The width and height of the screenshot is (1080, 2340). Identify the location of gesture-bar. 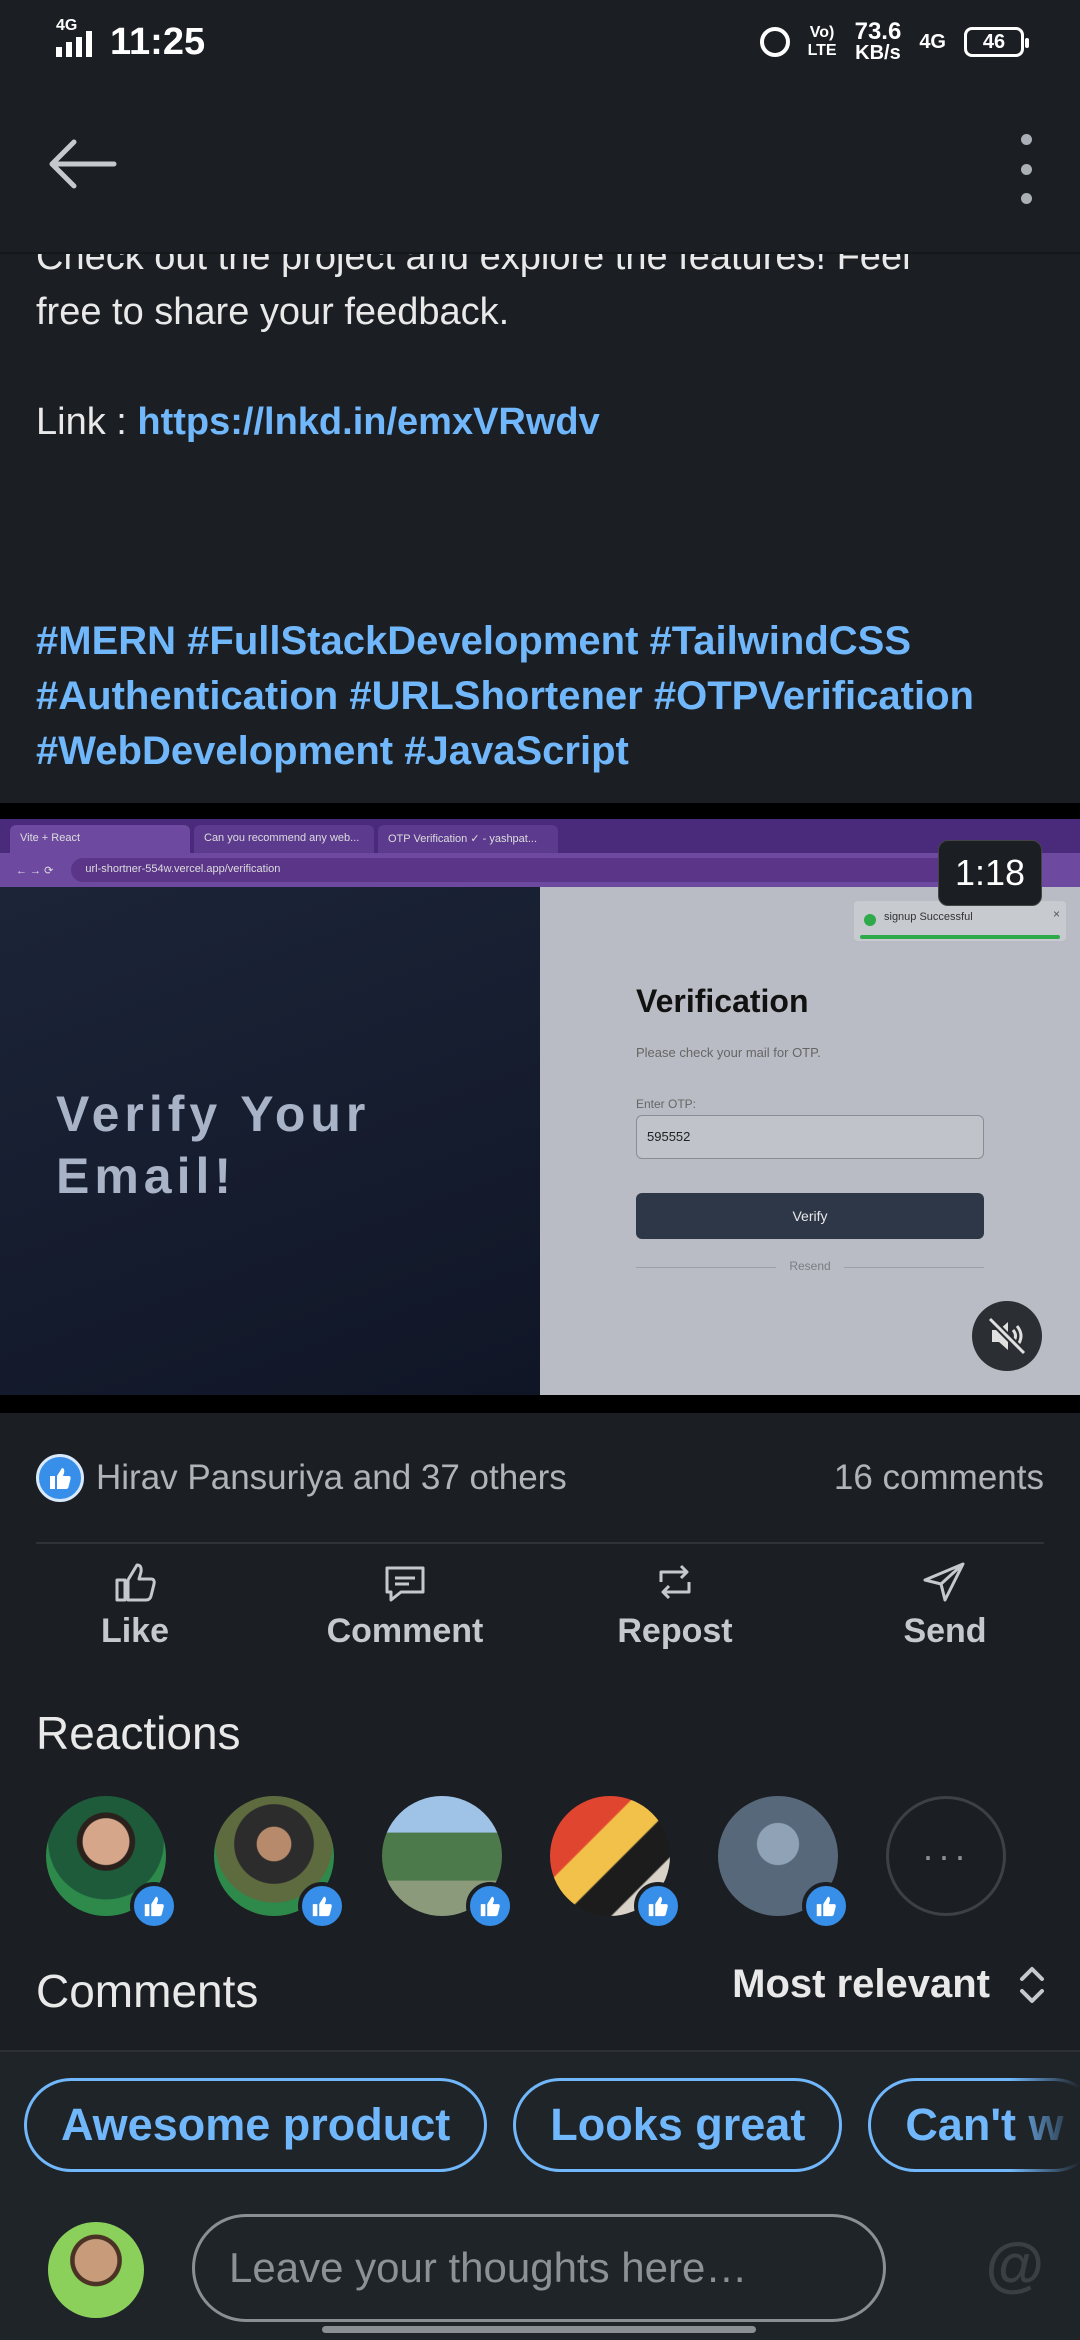
(539, 2329).